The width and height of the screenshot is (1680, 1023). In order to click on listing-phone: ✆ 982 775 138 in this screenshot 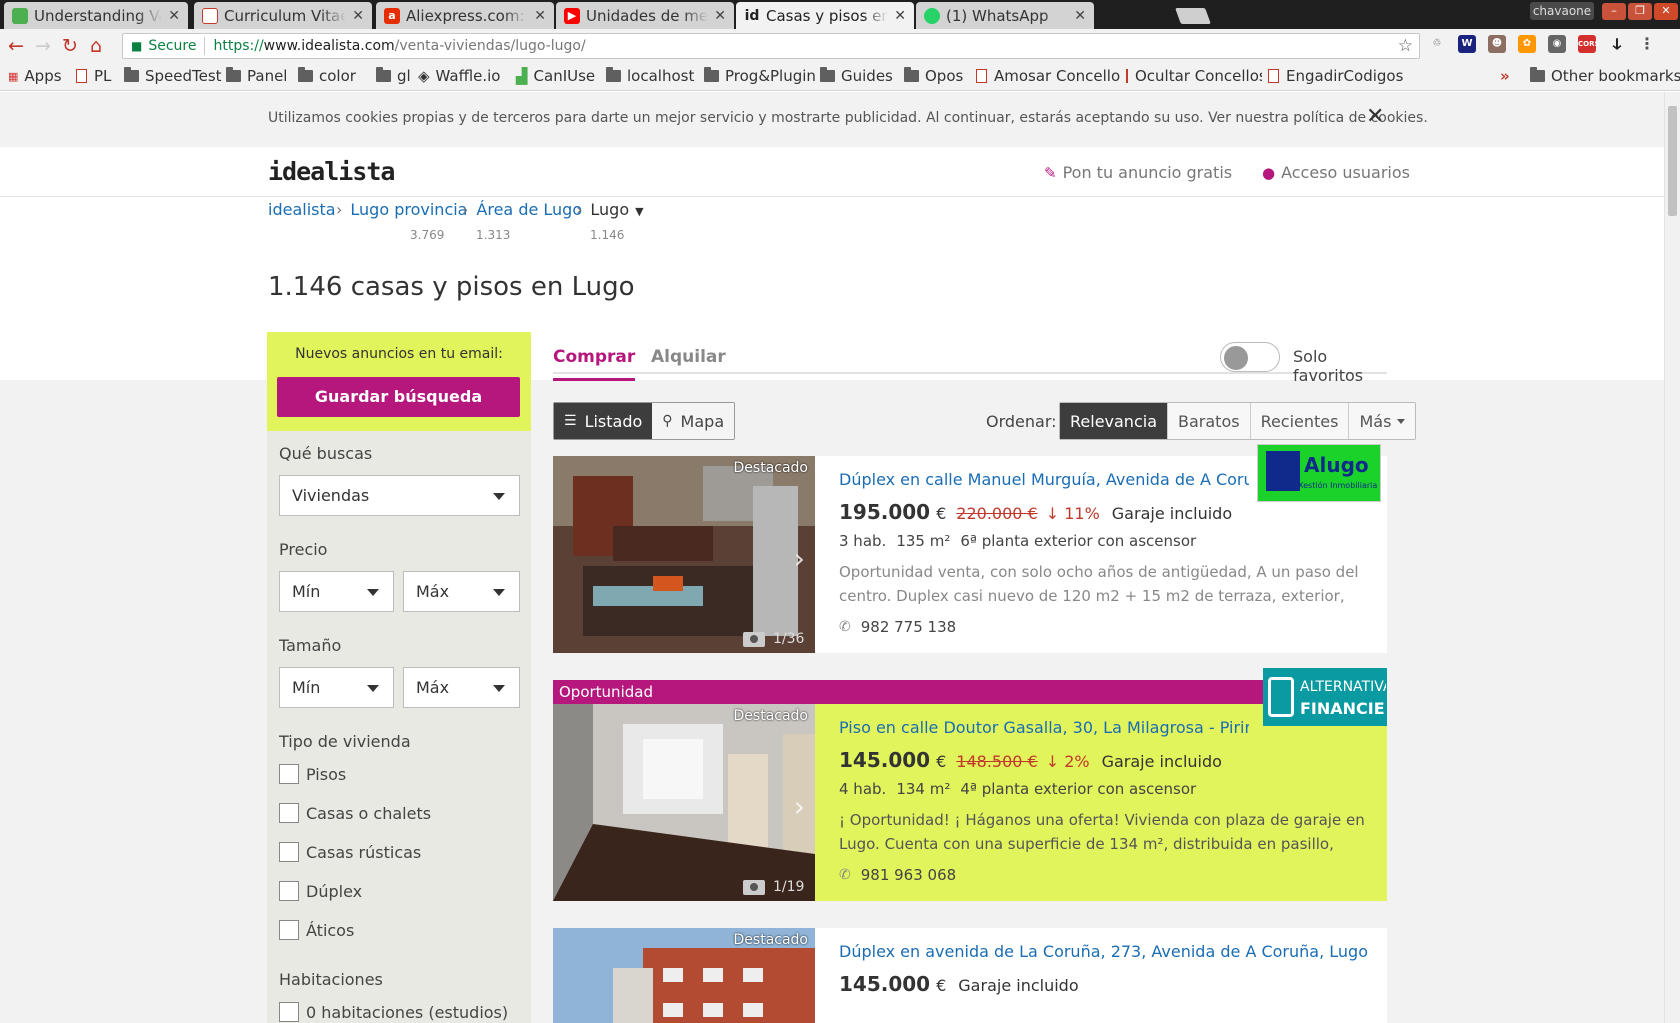, I will do `click(897, 627)`.